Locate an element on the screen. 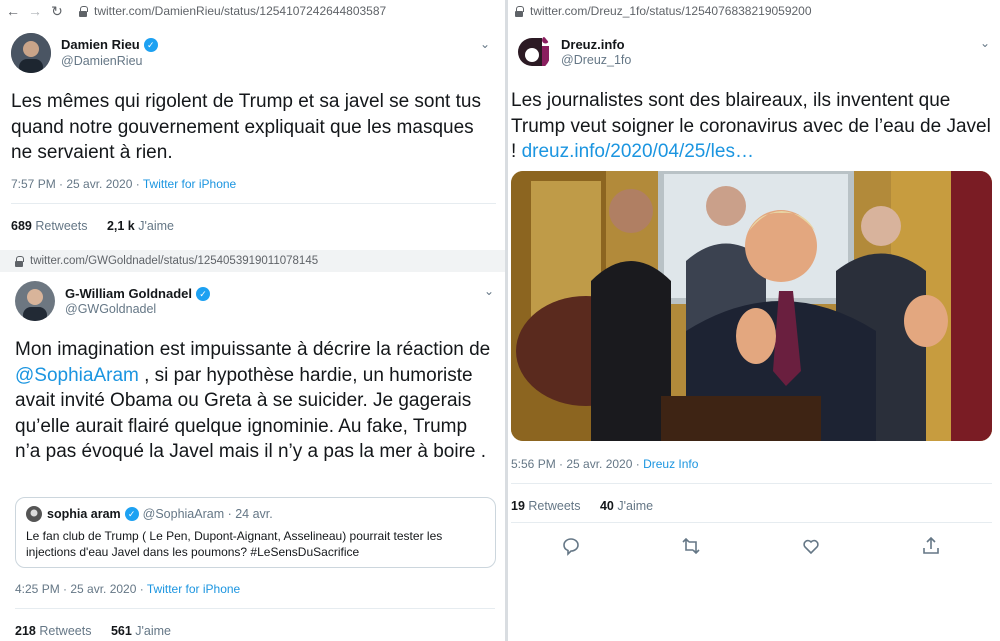 The image size is (1000, 641). tweet-stats: 218 Retweets 561 J'aime is located at coordinates (93, 631).